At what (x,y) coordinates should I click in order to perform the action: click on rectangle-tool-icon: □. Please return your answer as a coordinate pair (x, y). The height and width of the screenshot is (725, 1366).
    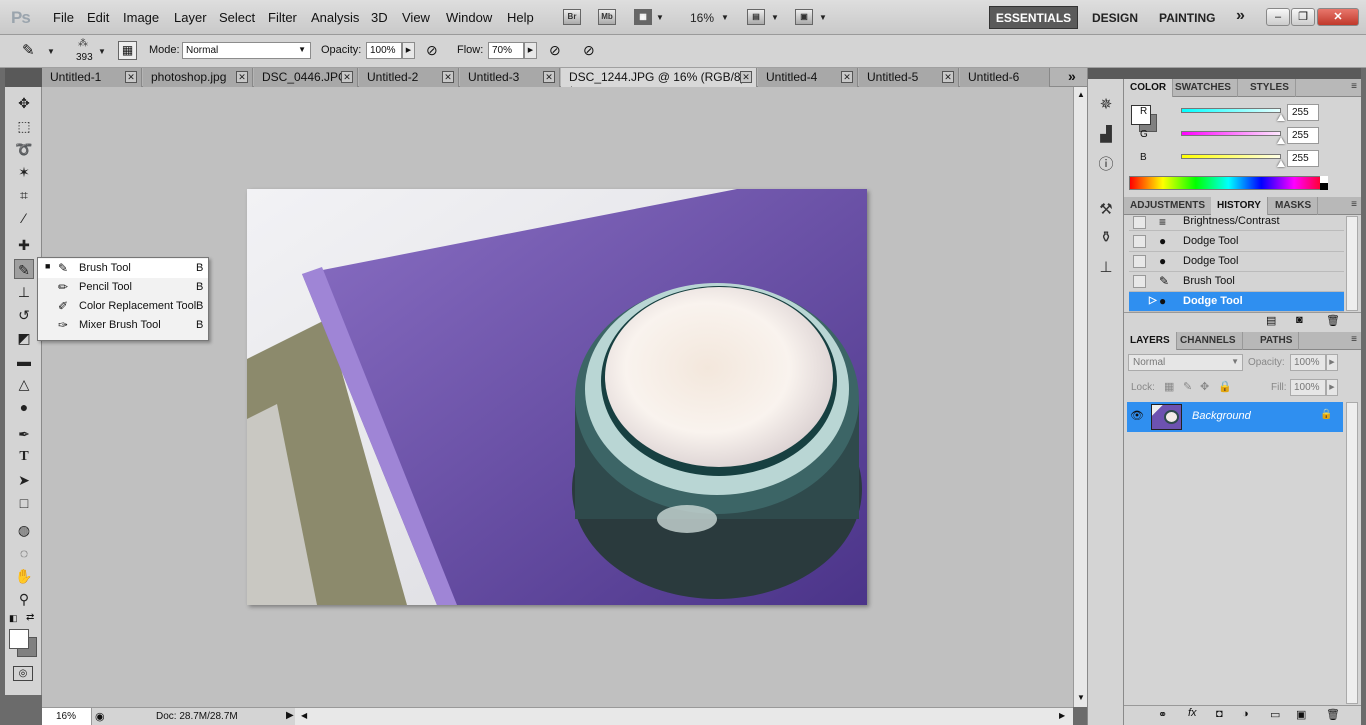
    Looking at the image, I should click on (24, 503).